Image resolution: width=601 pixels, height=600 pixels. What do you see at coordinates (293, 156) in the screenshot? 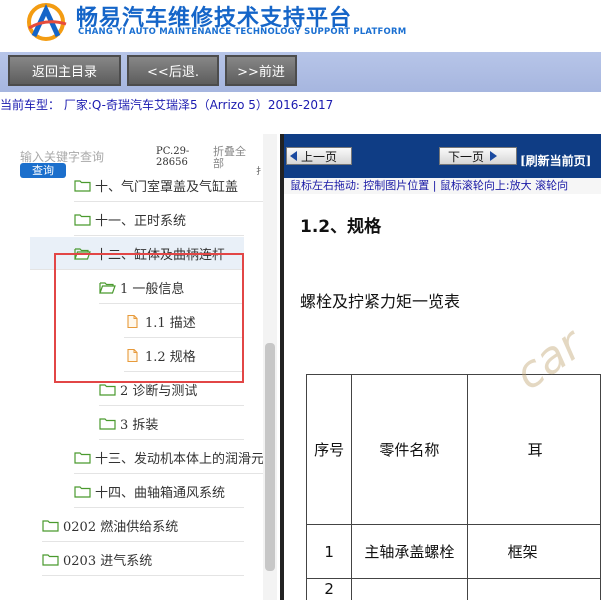
I see `prev-arrow-icon` at bounding box center [293, 156].